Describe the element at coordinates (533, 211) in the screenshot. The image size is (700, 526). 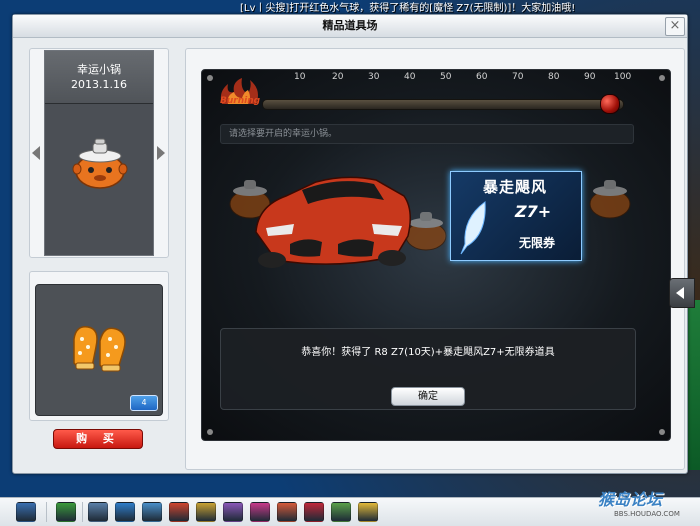
I see `coupon-model: Z7+` at that location.